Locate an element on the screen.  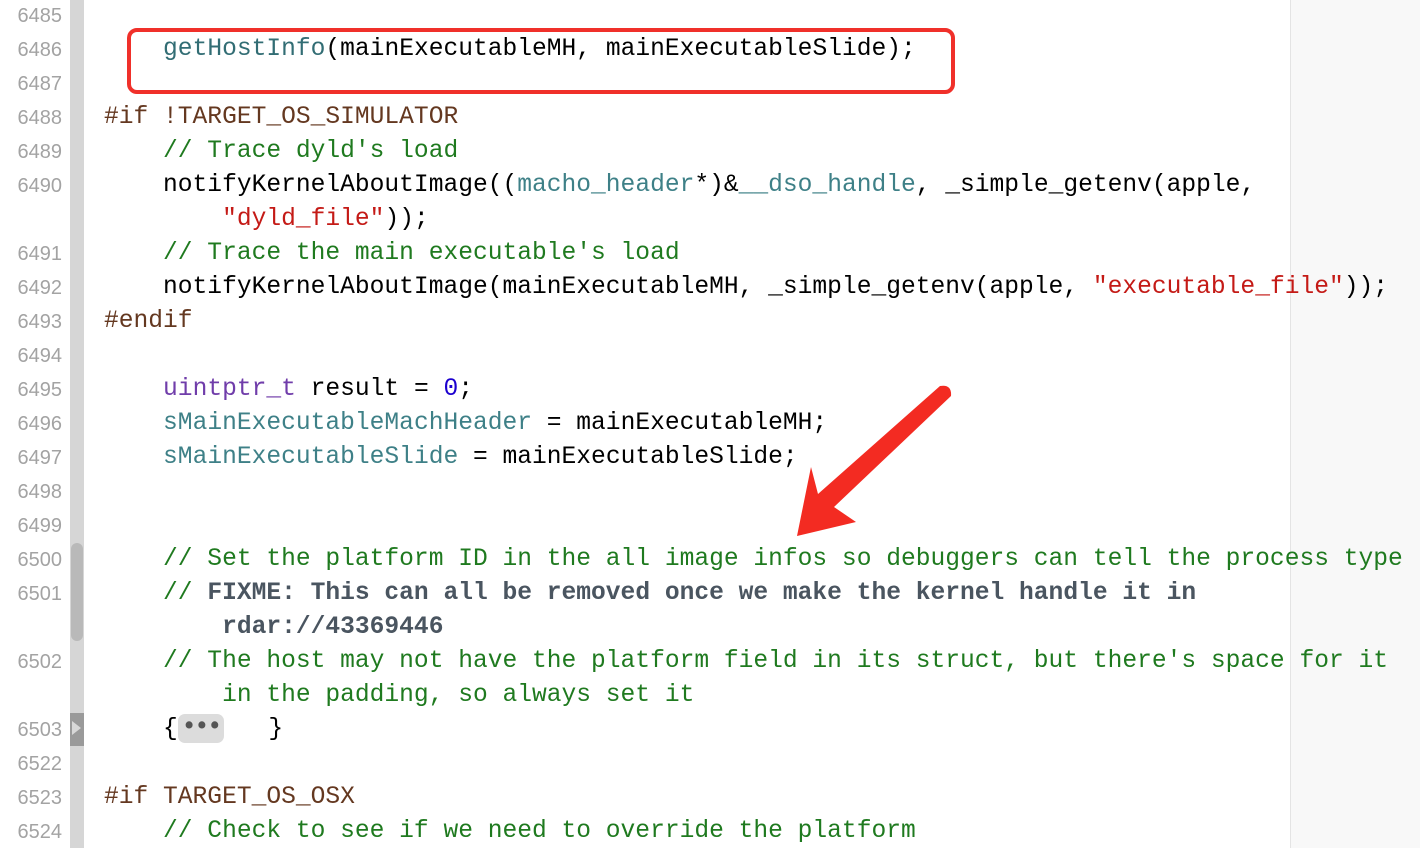
annotation-arrow-icon is located at coordinates (874, 460).